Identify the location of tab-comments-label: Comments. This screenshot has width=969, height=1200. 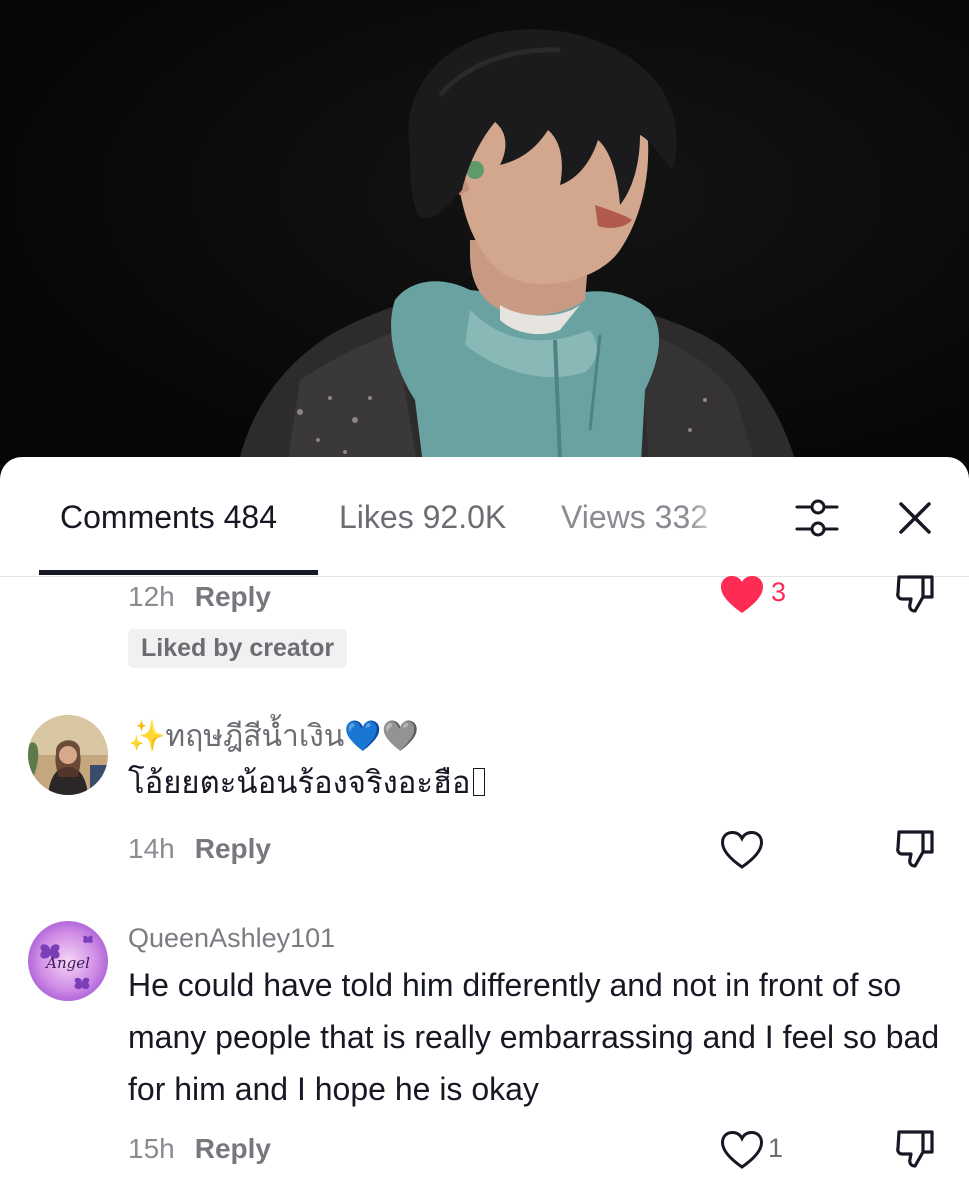
(137, 517).